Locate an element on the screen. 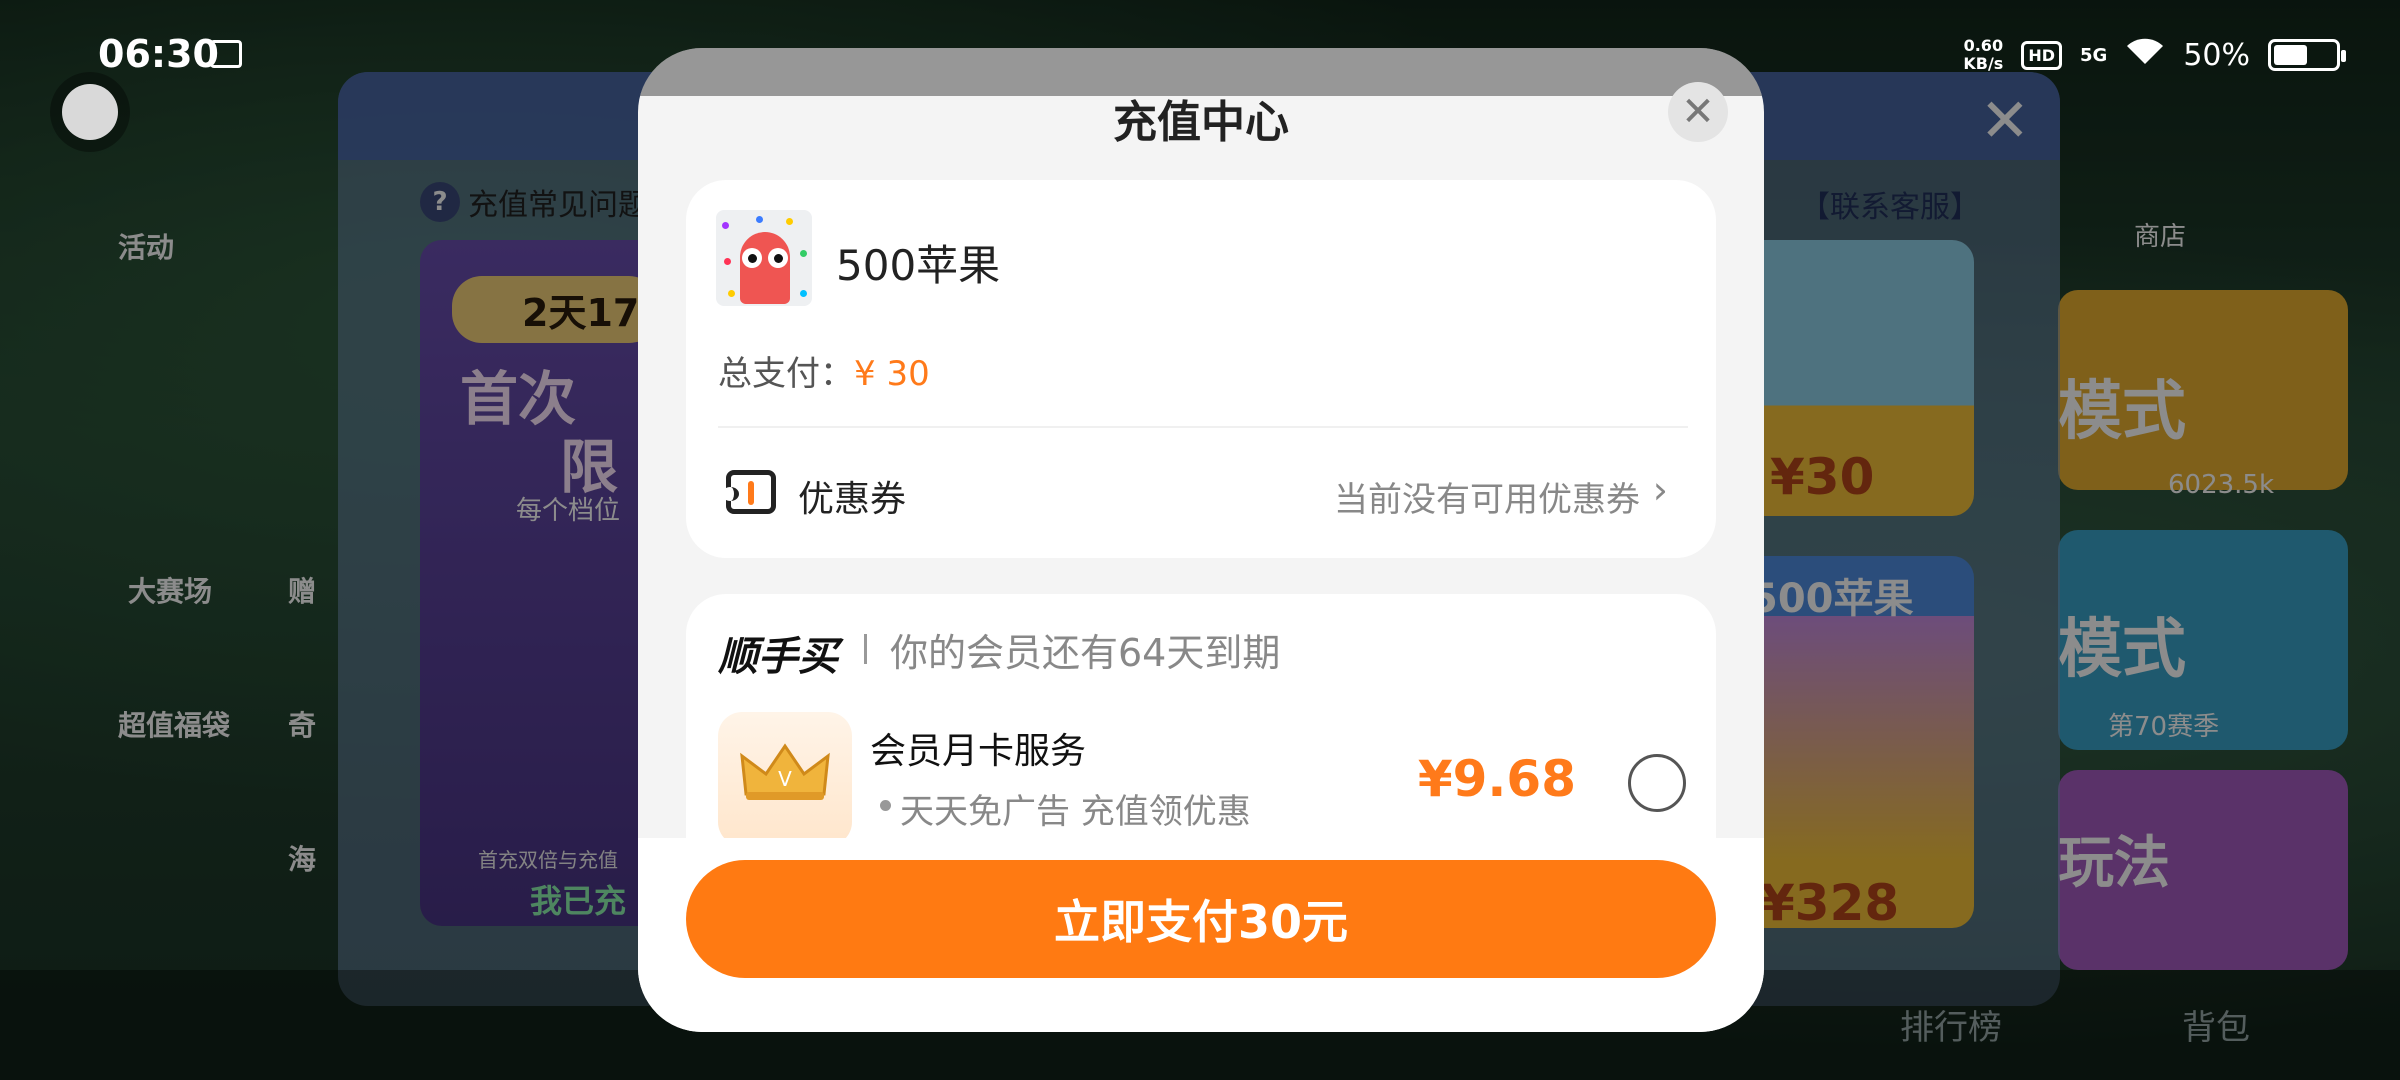 This screenshot has width=2400, height=1080. battery-icon is located at coordinates (2307, 55).